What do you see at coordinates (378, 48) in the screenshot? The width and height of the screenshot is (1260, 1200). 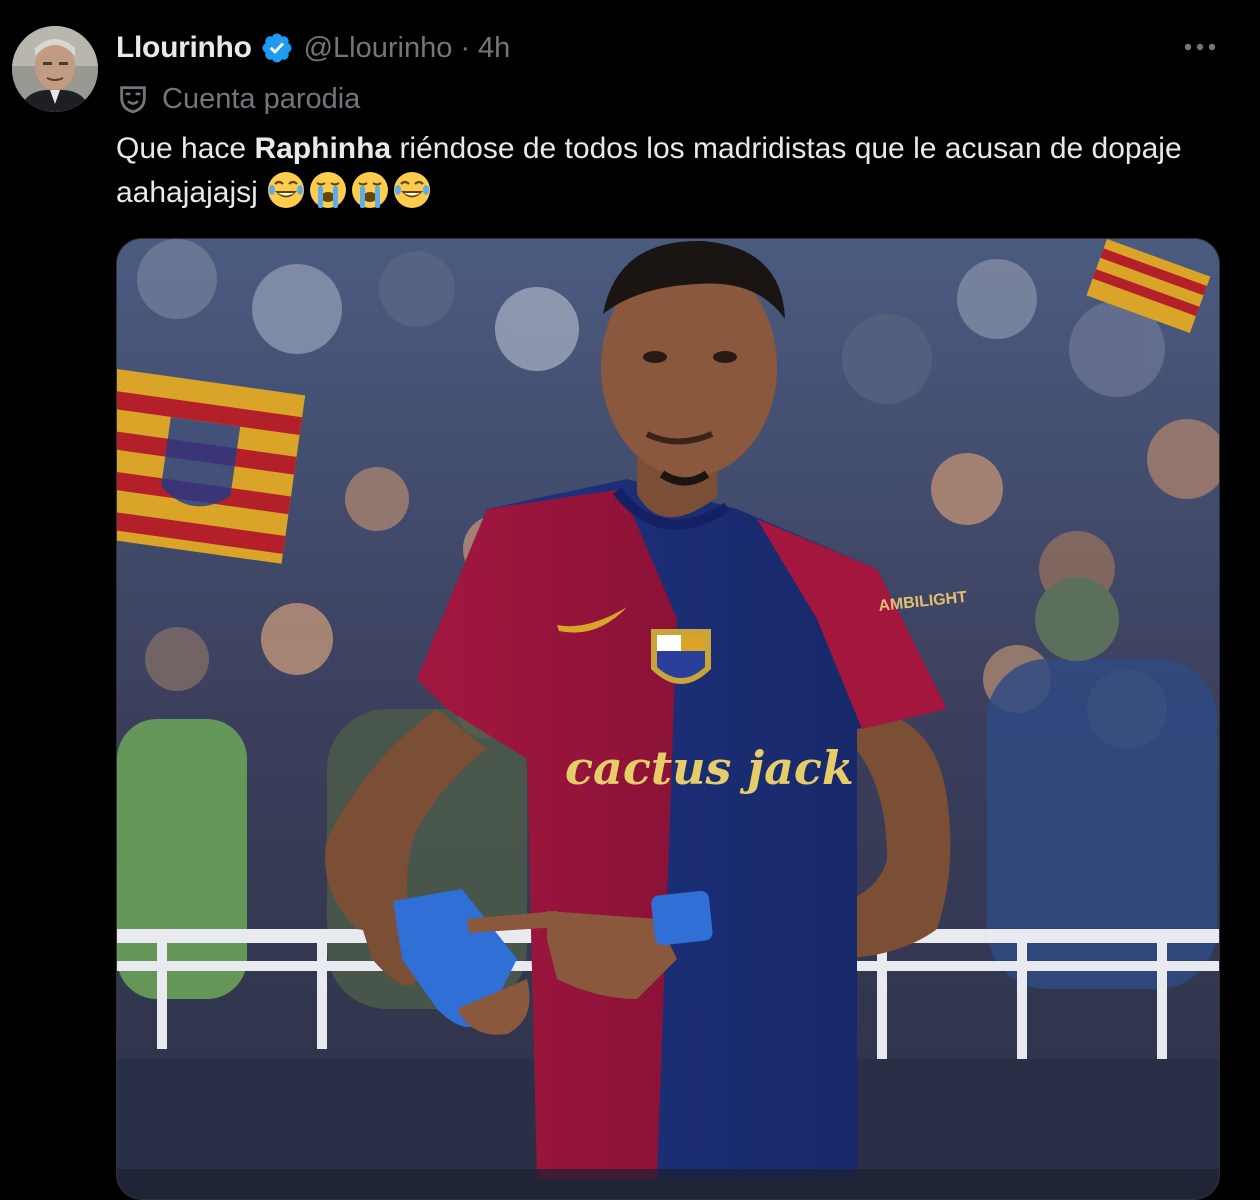 I see `user-handle: @Llourinho` at bounding box center [378, 48].